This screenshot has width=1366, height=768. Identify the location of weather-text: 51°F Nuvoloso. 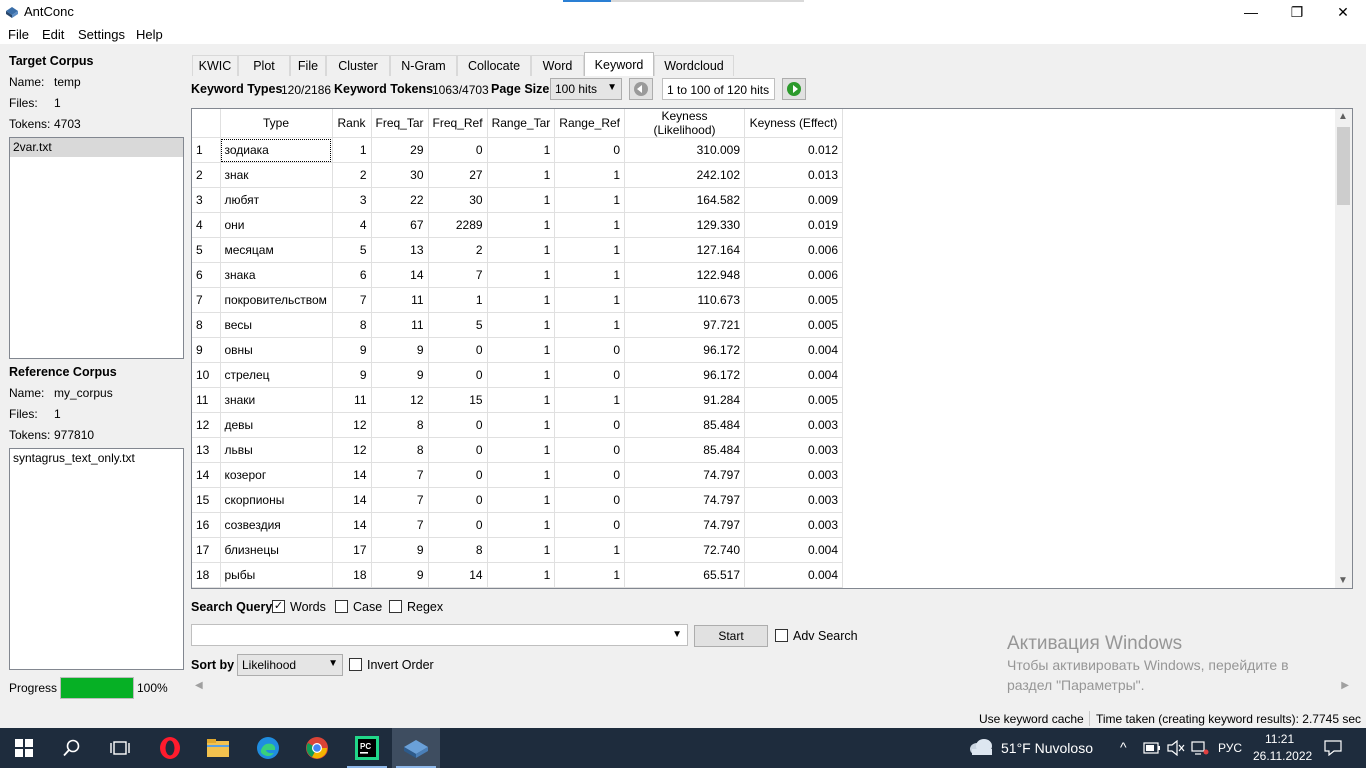
(1047, 748).